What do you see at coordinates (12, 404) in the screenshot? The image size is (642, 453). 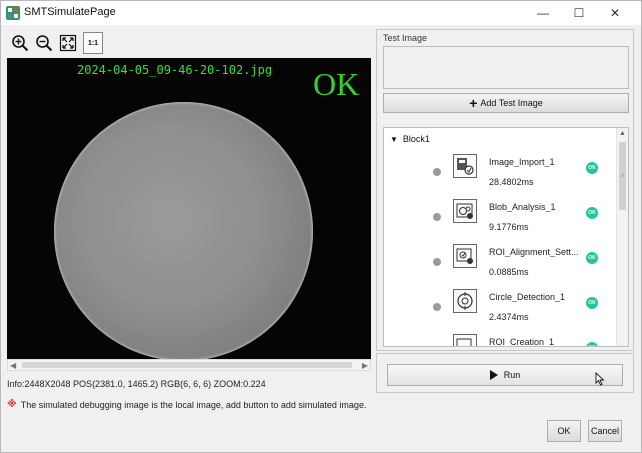 I see `warning-icon: ※` at bounding box center [12, 404].